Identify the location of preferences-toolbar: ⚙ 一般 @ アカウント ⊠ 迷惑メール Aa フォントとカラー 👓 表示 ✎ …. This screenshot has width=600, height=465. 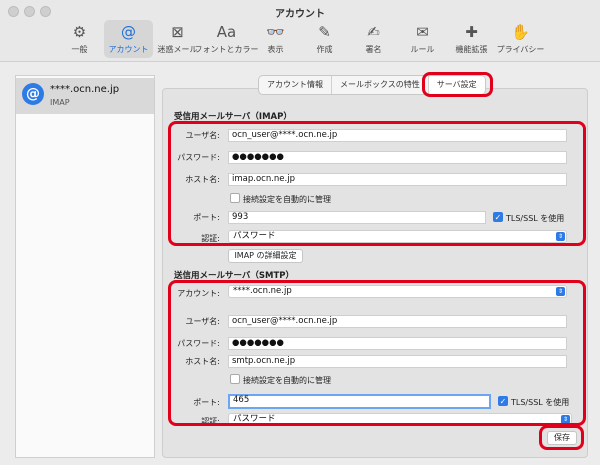
(300, 40).